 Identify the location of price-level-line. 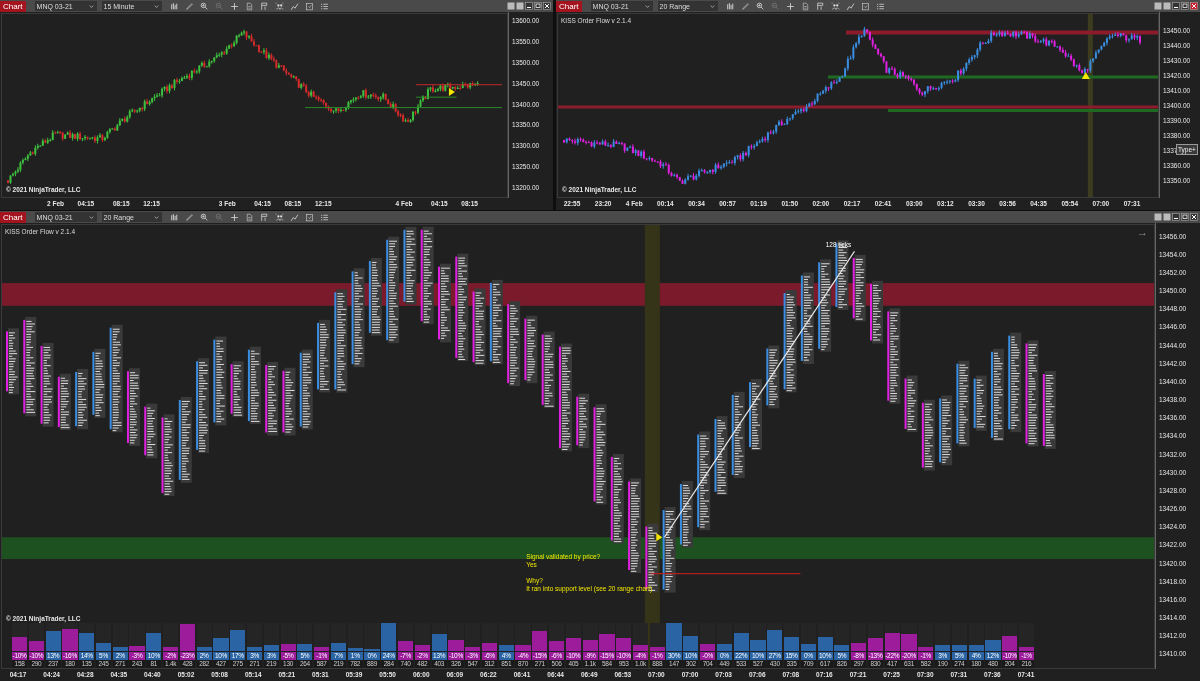
(436, 97).